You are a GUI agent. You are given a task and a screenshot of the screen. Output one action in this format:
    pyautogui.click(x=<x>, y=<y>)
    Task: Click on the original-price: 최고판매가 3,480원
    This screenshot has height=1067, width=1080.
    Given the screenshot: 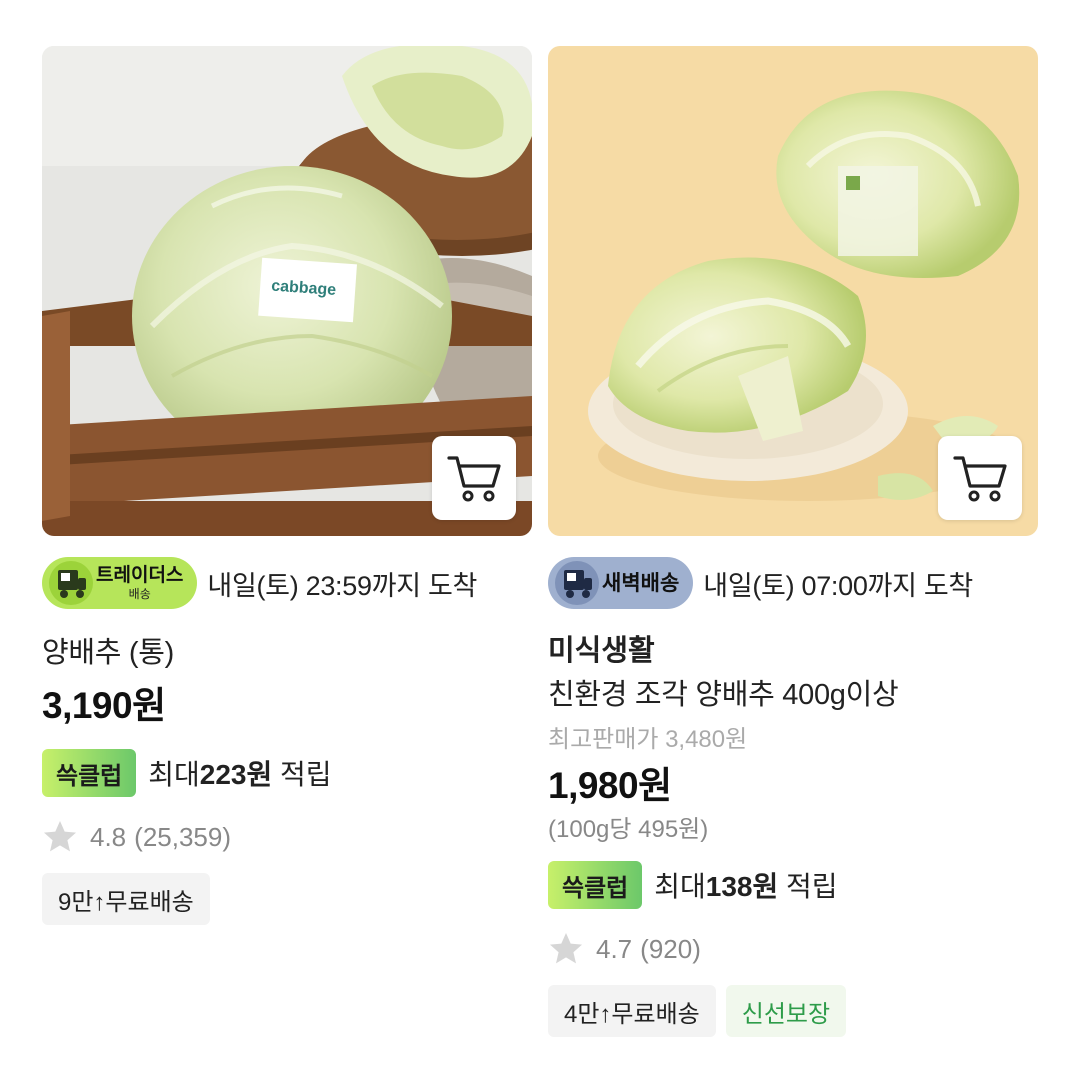 What is the action you would take?
    pyautogui.click(x=648, y=739)
    